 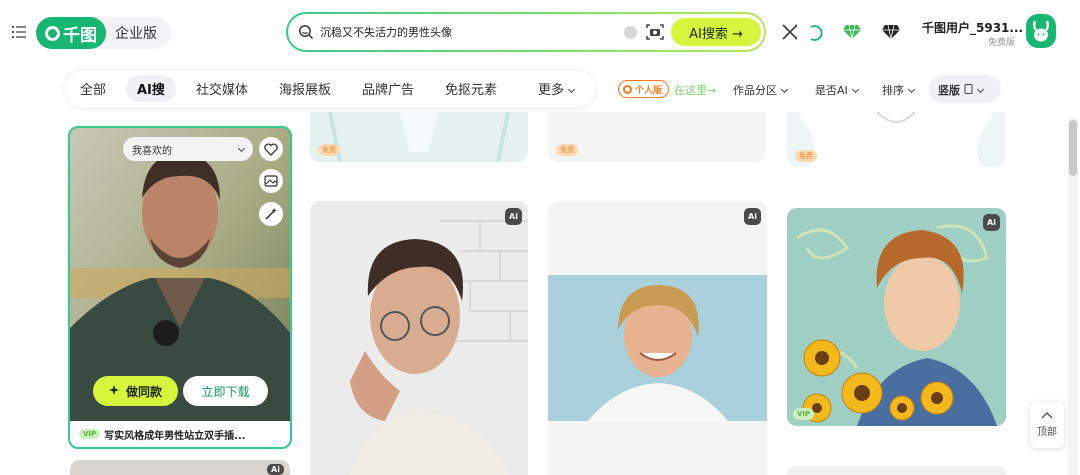 What do you see at coordinates (949, 90) in the screenshot?
I see `filter-orientation-label: 竖版` at bounding box center [949, 90].